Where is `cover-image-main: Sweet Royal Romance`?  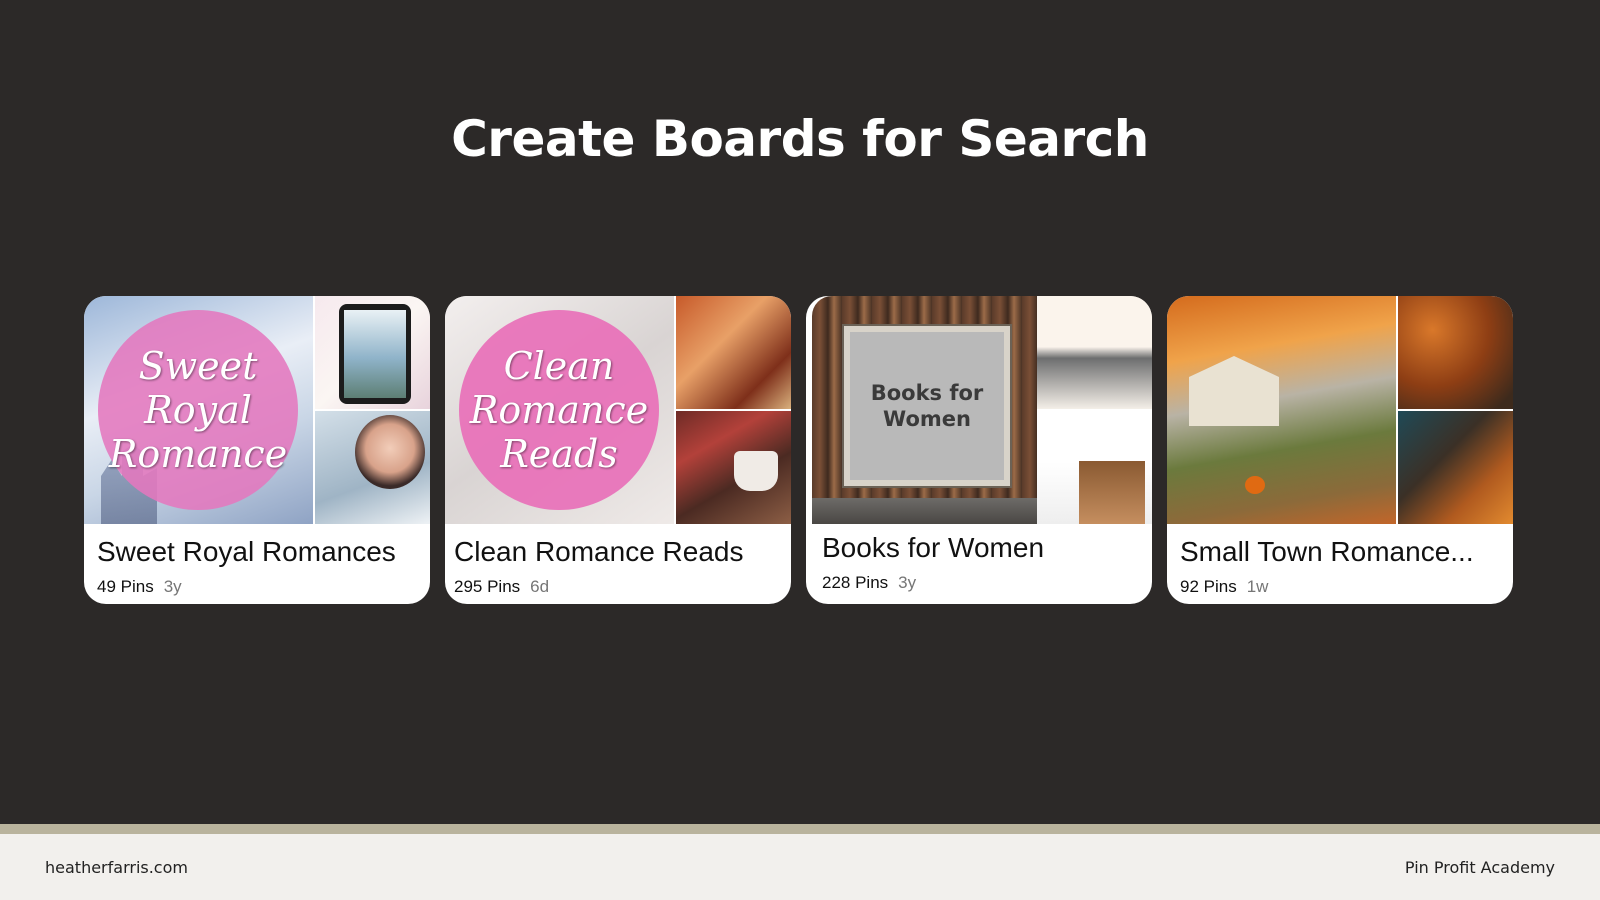
cover-image-main: Sweet Royal Romance is located at coordinates (198, 410).